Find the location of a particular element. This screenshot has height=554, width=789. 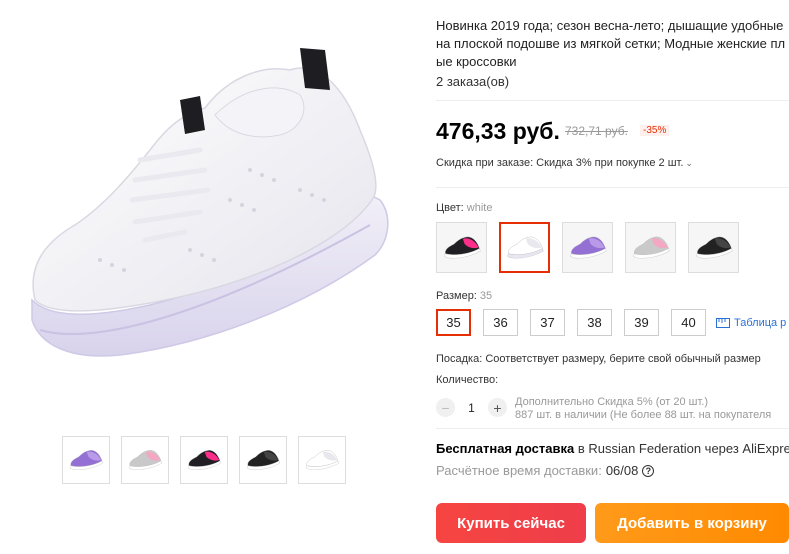

size-table-link: Таблица р is located at coordinates (751, 323).